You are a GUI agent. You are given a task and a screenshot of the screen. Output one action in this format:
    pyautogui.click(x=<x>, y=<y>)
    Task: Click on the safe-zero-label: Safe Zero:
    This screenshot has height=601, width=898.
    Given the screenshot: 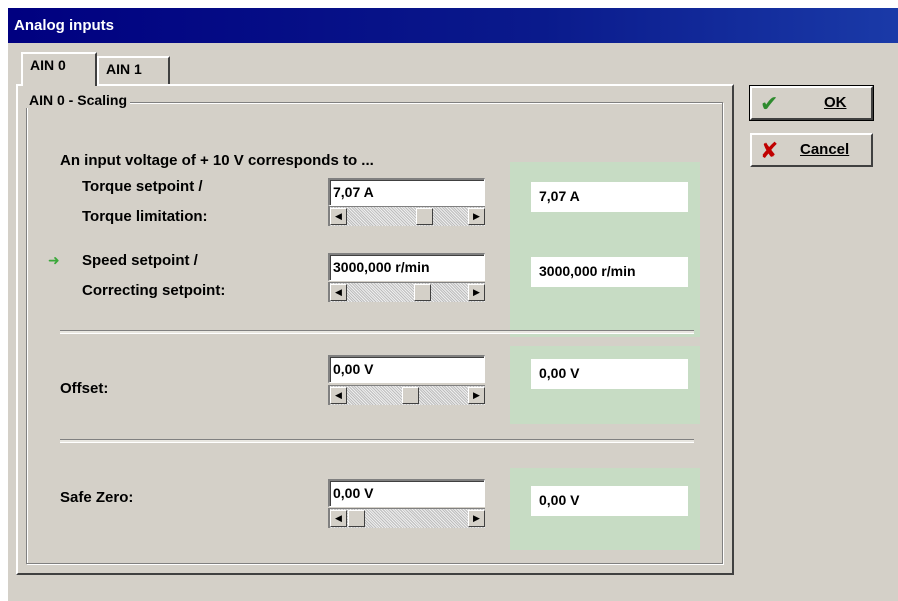 What is the action you would take?
    pyautogui.click(x=97, y=497)
    